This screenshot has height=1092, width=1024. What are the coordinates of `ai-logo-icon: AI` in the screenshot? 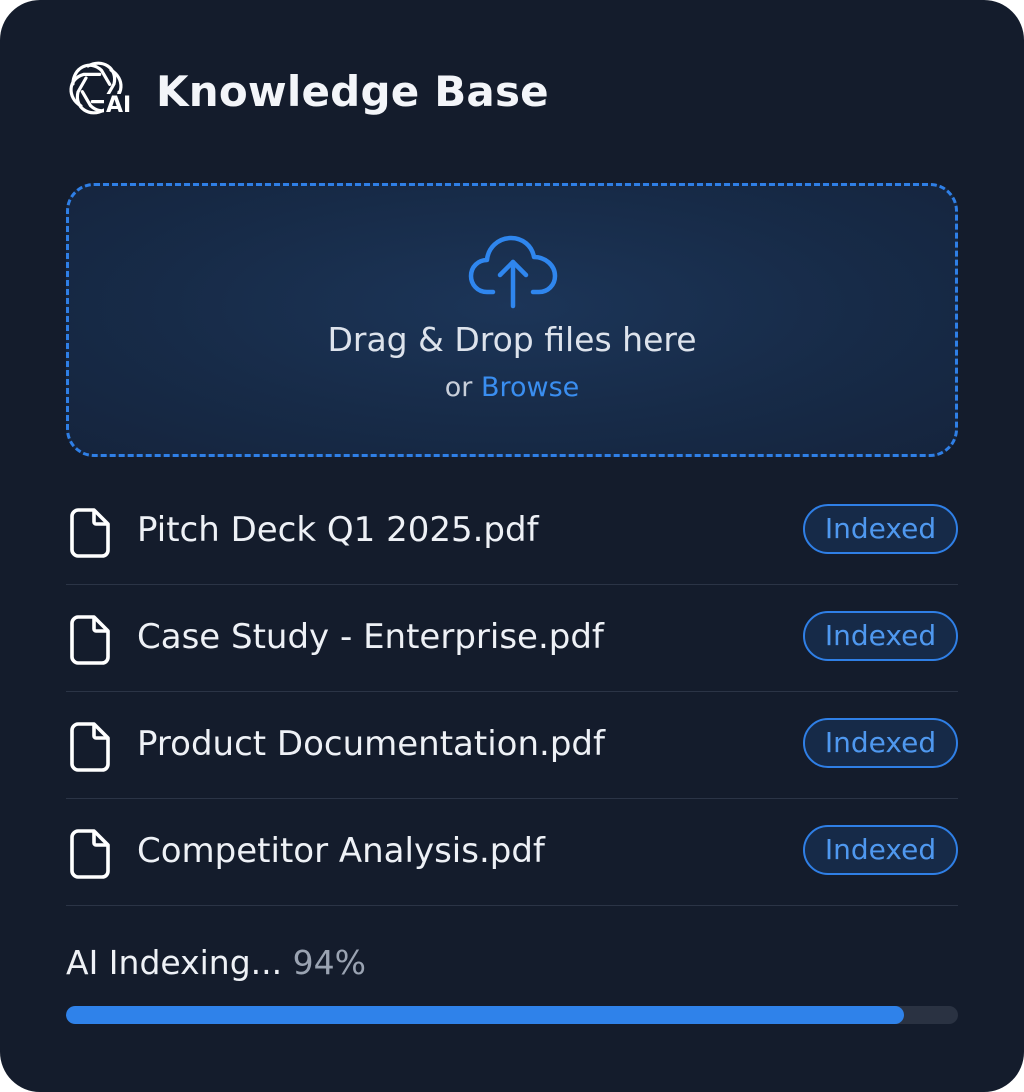 It's located at (100, 91).